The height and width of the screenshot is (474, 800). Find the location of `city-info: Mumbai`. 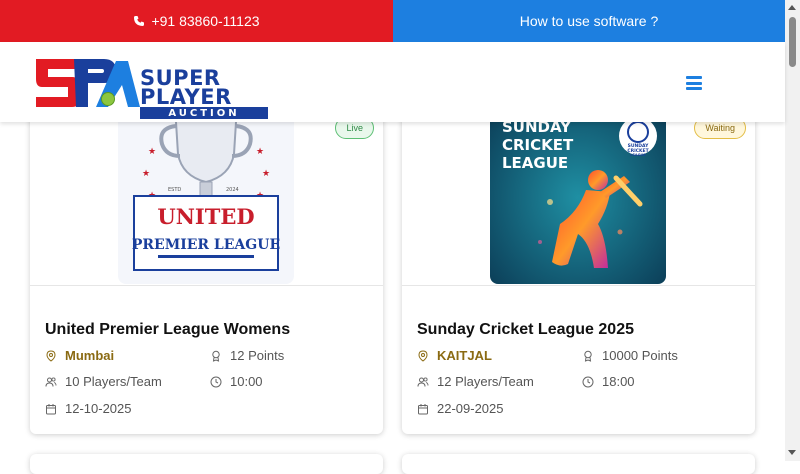

city-info: Mumbai is located at coordinates (79, 355).